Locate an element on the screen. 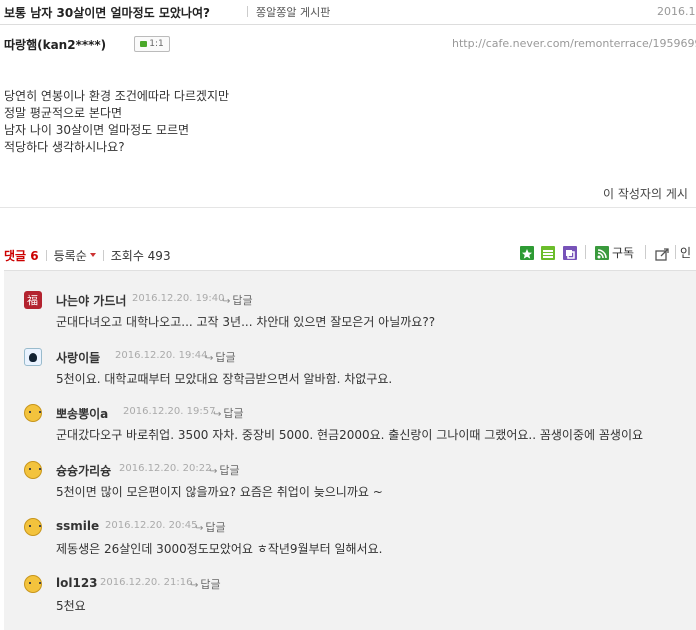 This screenshot has height=630, width=696. body-line: 당연히 연봉이나 환경 조건에따라 다르겠지만 is located at coordinates (117, 96).